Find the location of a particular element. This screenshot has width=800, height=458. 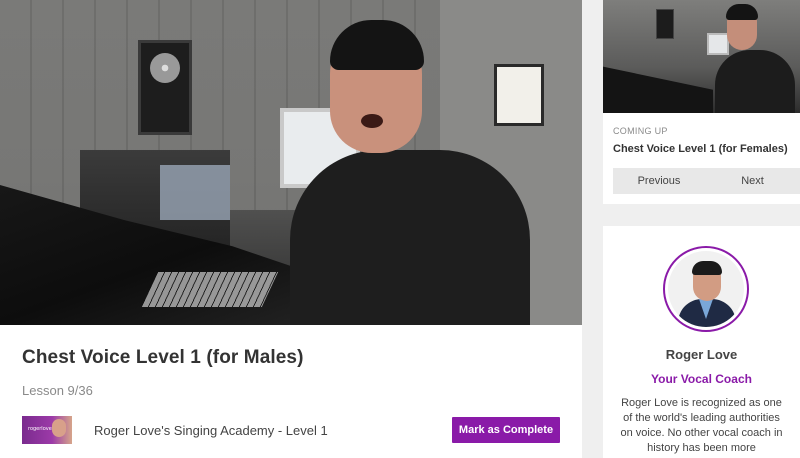

next-lesson-thumbnail is located at coordinates (701, 56).